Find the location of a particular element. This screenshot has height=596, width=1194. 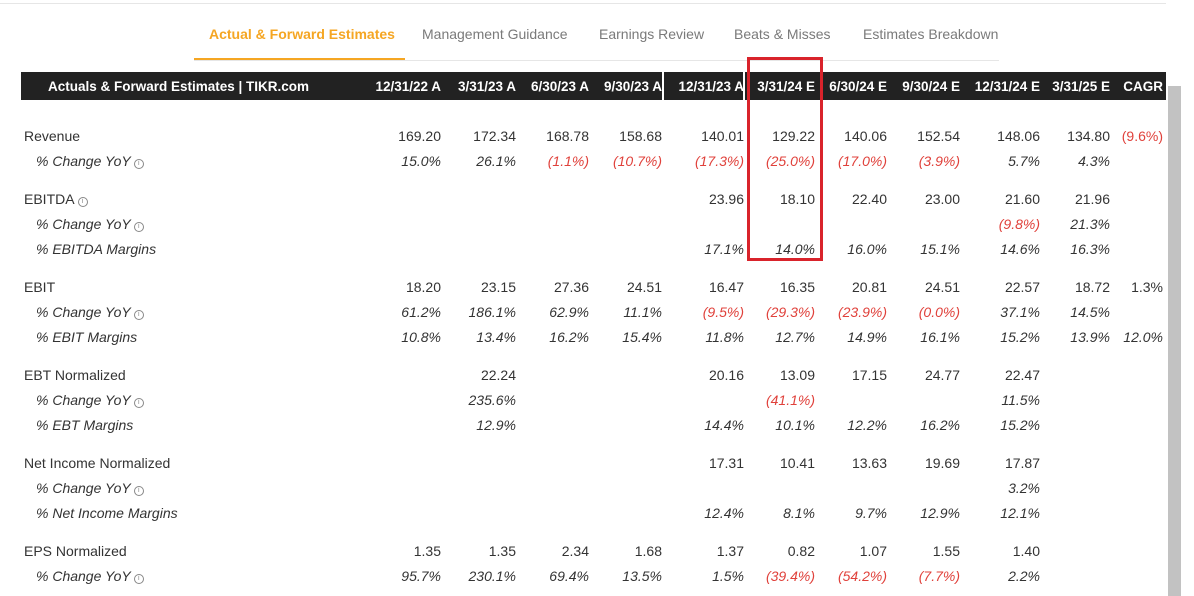

table-cell: 13.09 is located at coordinates (797, 375).